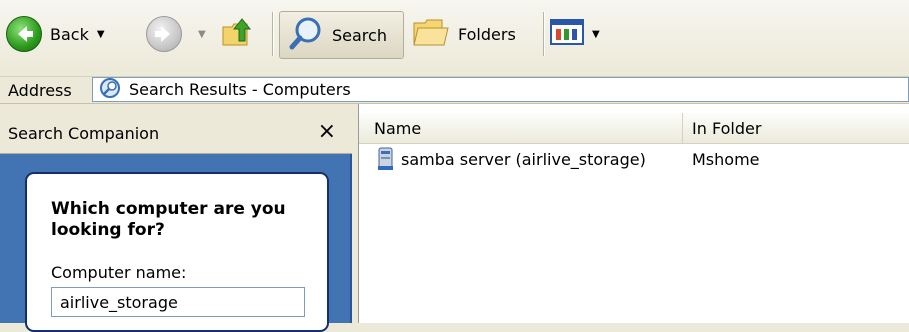 Image resolution: width=909 pixels, height=332 pixels. I want to click on address-bar: Address Search Results - Computers, so click(454, 90).